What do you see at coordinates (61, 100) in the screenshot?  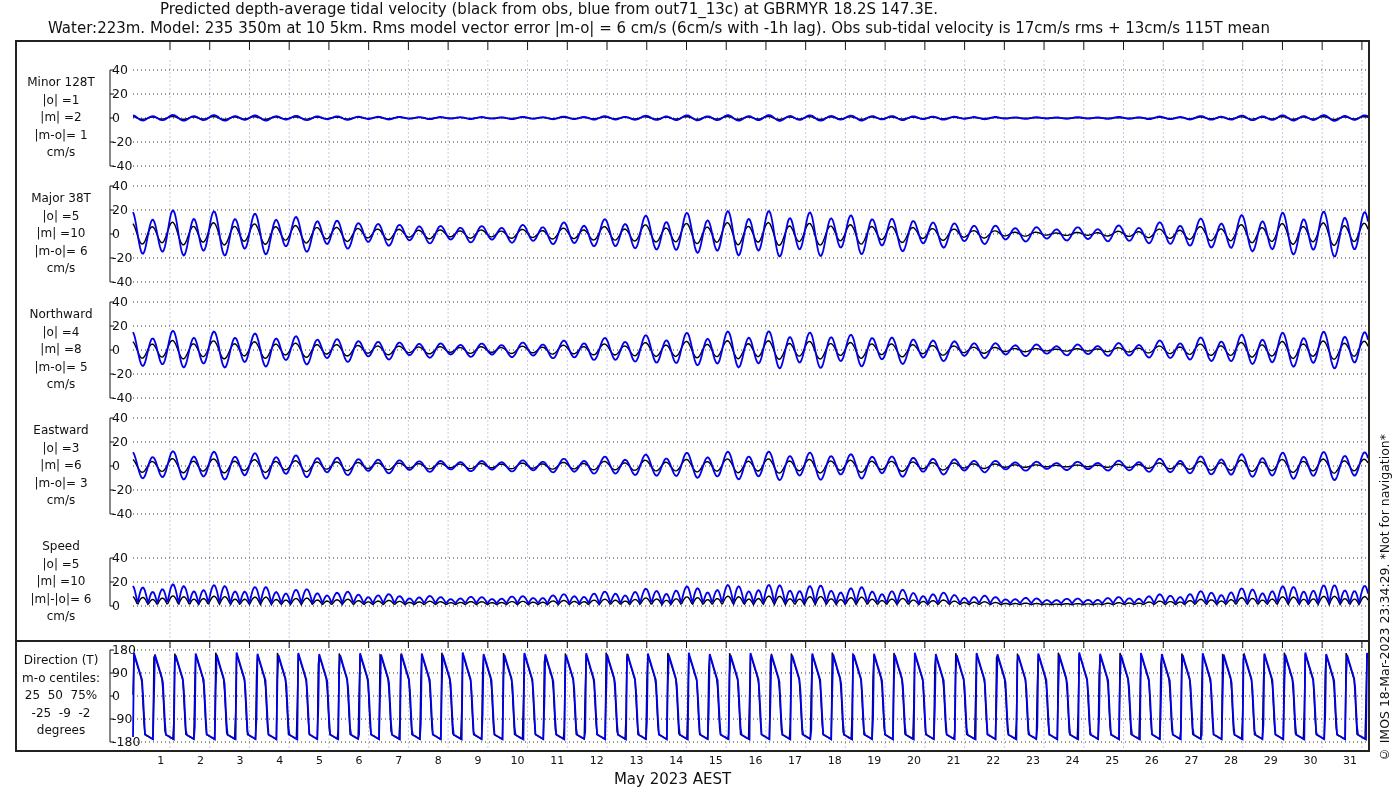 I see `panel-label: |o| =1` at bounding box center [61, 100].